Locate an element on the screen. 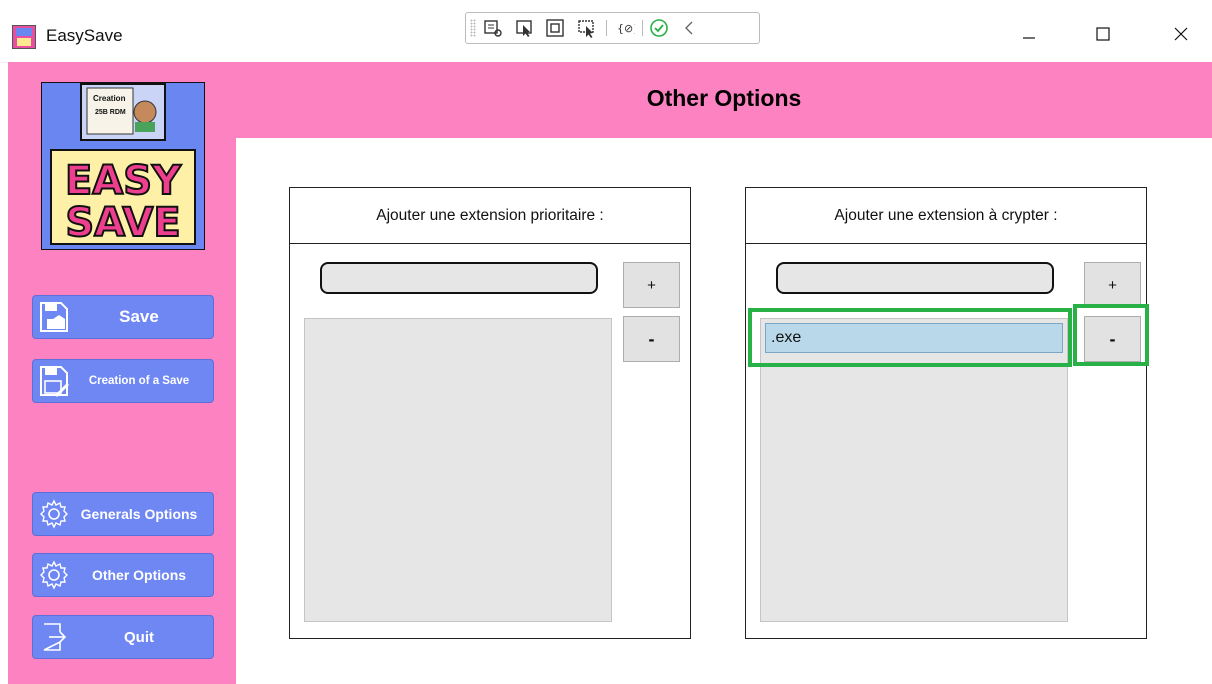  nav-creation-label: Creation of a Save is located at coordinates (139, 381).